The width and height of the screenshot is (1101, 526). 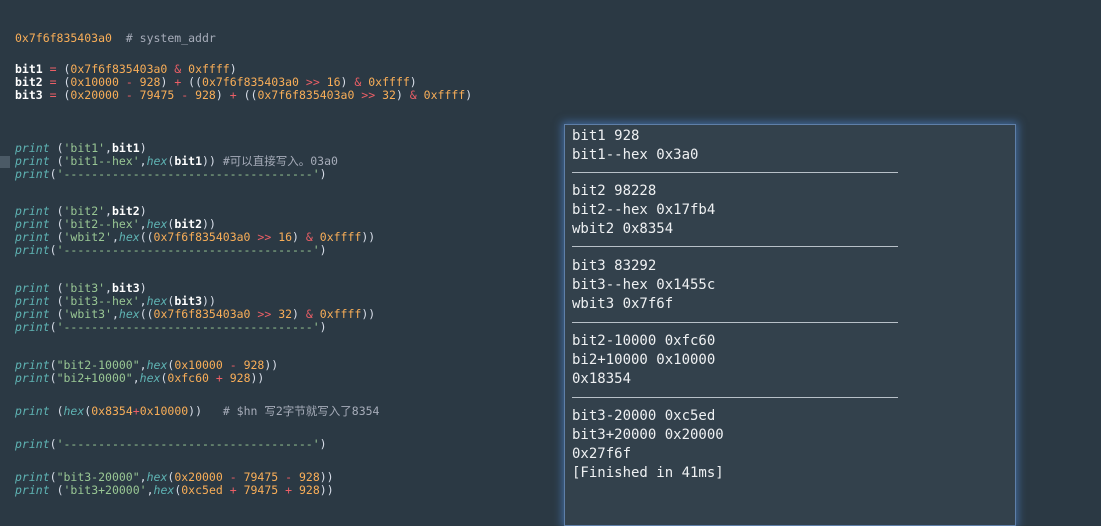 What do you see at coordinates (644, 285) in the screenshot?
I see `output-line: bit3--hex 0x1455c` at bounding box center [644, 285].